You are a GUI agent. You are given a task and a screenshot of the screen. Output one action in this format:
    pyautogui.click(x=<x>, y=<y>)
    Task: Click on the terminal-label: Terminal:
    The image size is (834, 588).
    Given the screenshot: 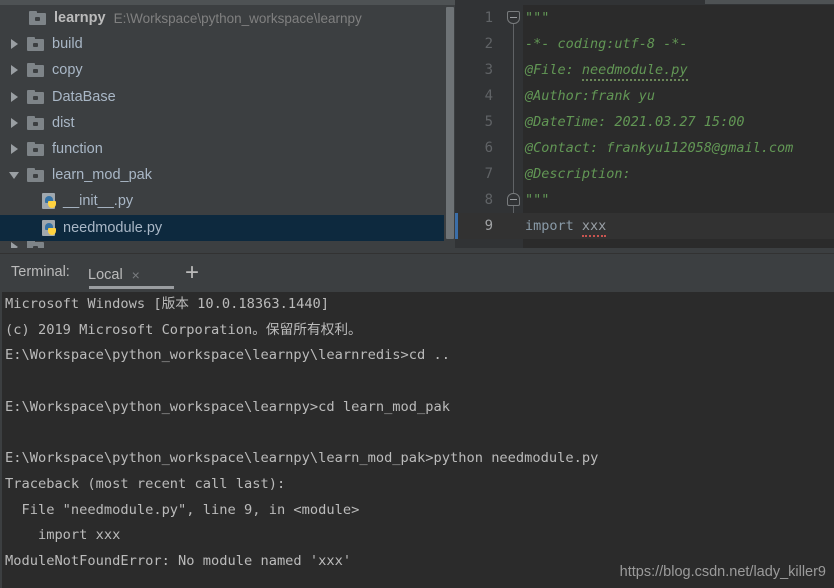 What is the action you would take?
    pyautogui.click(x=40, y=272)
    